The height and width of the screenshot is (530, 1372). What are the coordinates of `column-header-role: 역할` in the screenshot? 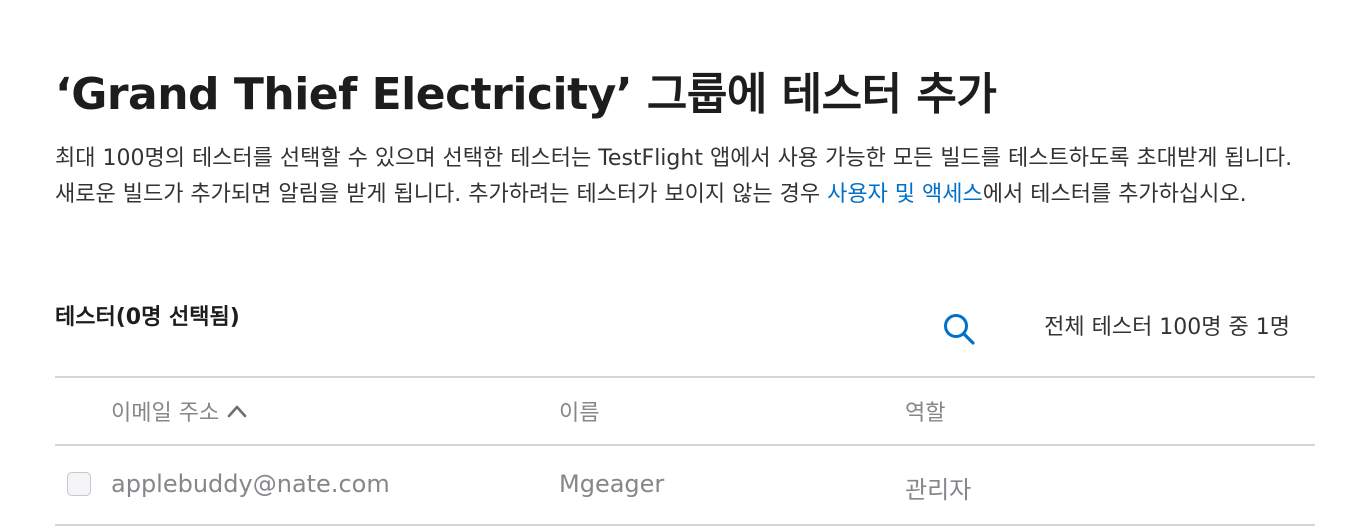 It's located at (925, 411).